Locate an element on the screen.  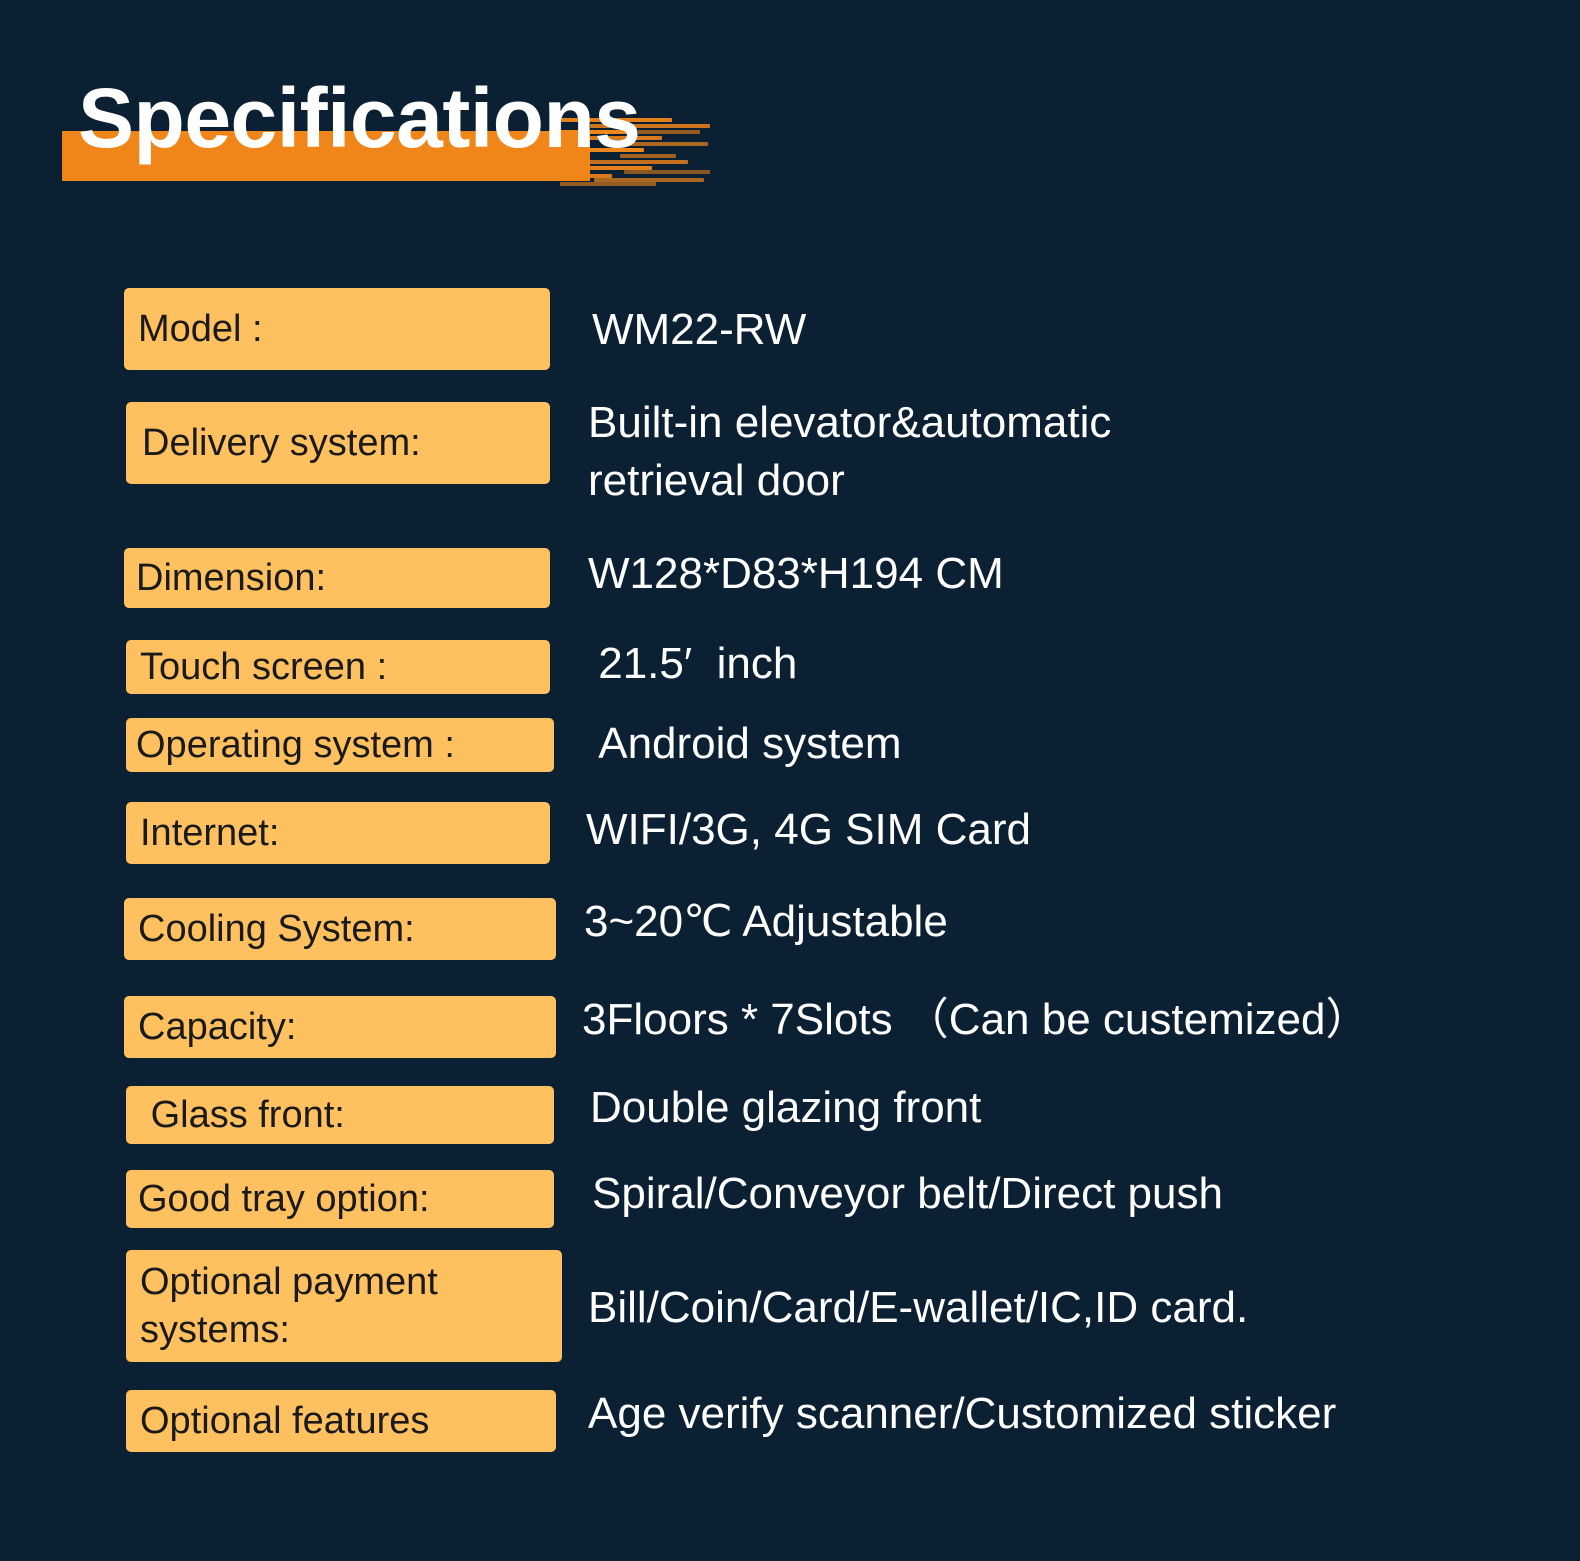
spec-label-touch-screen: Touch screen : is located at coordinates (338, 667).